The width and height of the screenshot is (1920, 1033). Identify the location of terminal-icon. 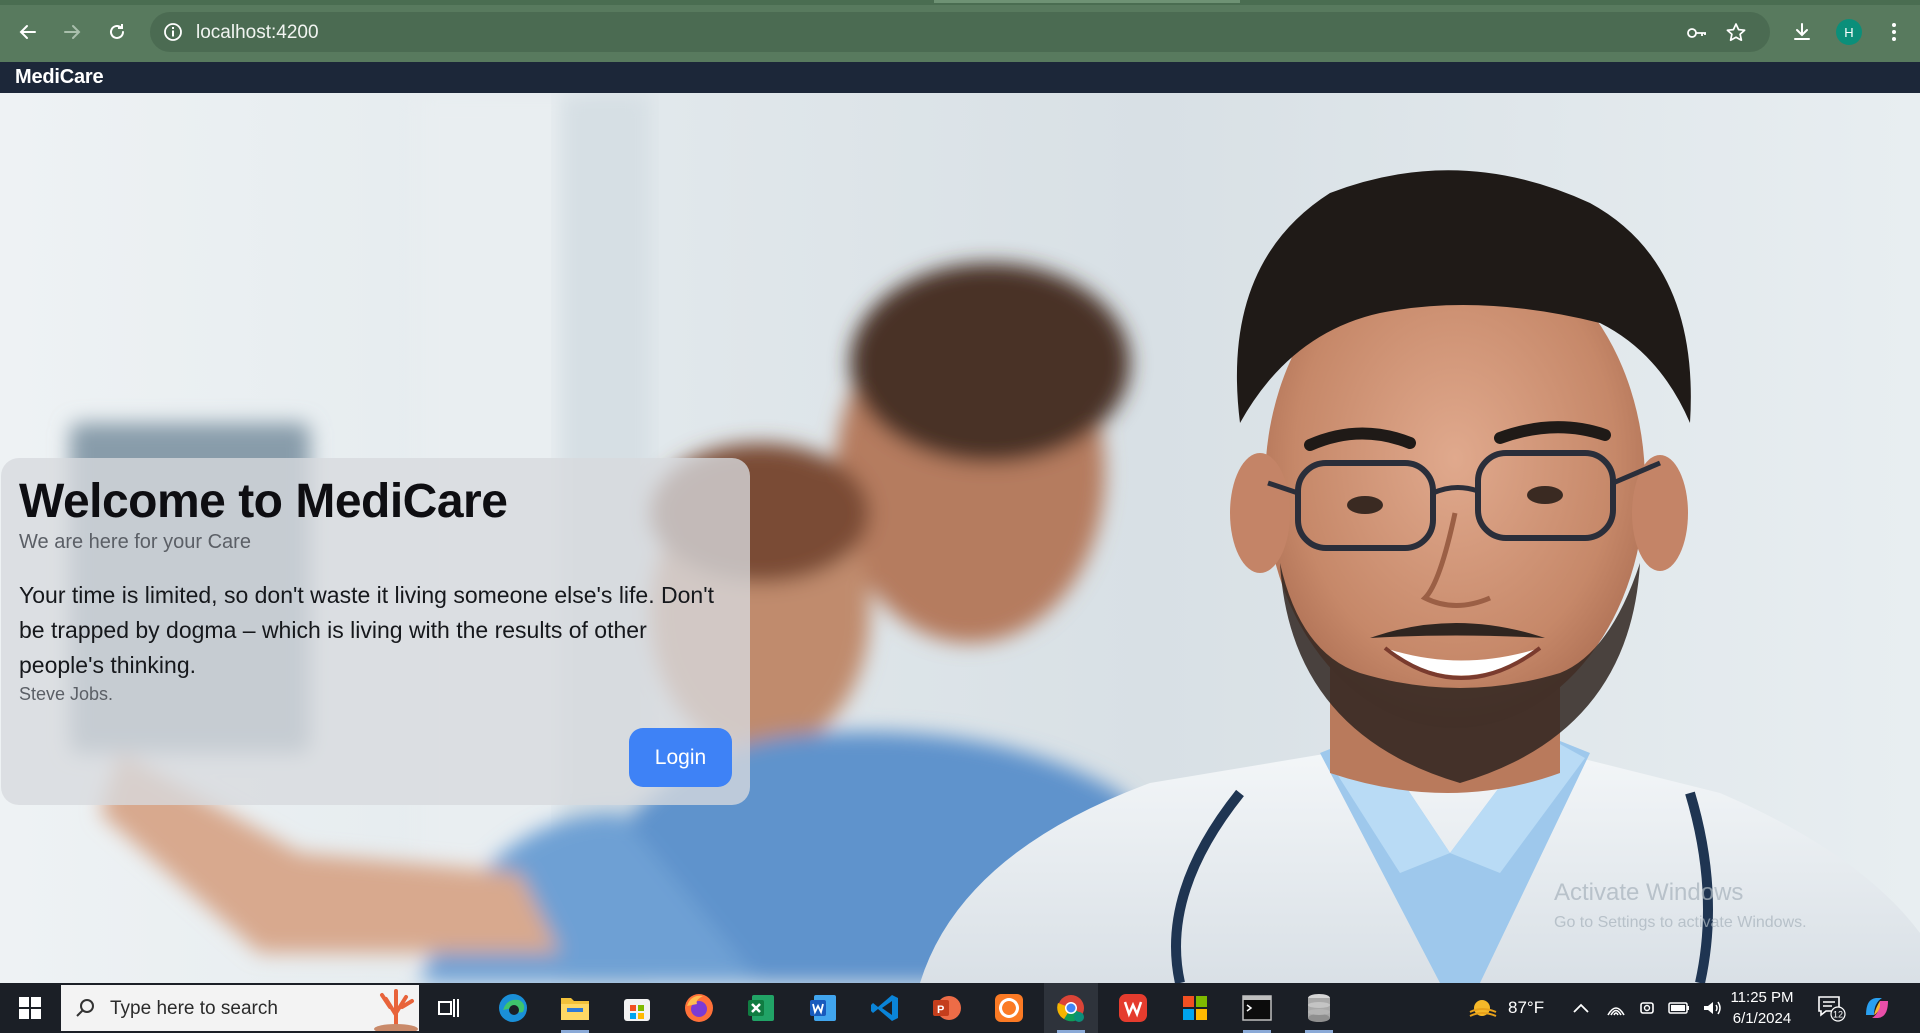
(1257, 1008).